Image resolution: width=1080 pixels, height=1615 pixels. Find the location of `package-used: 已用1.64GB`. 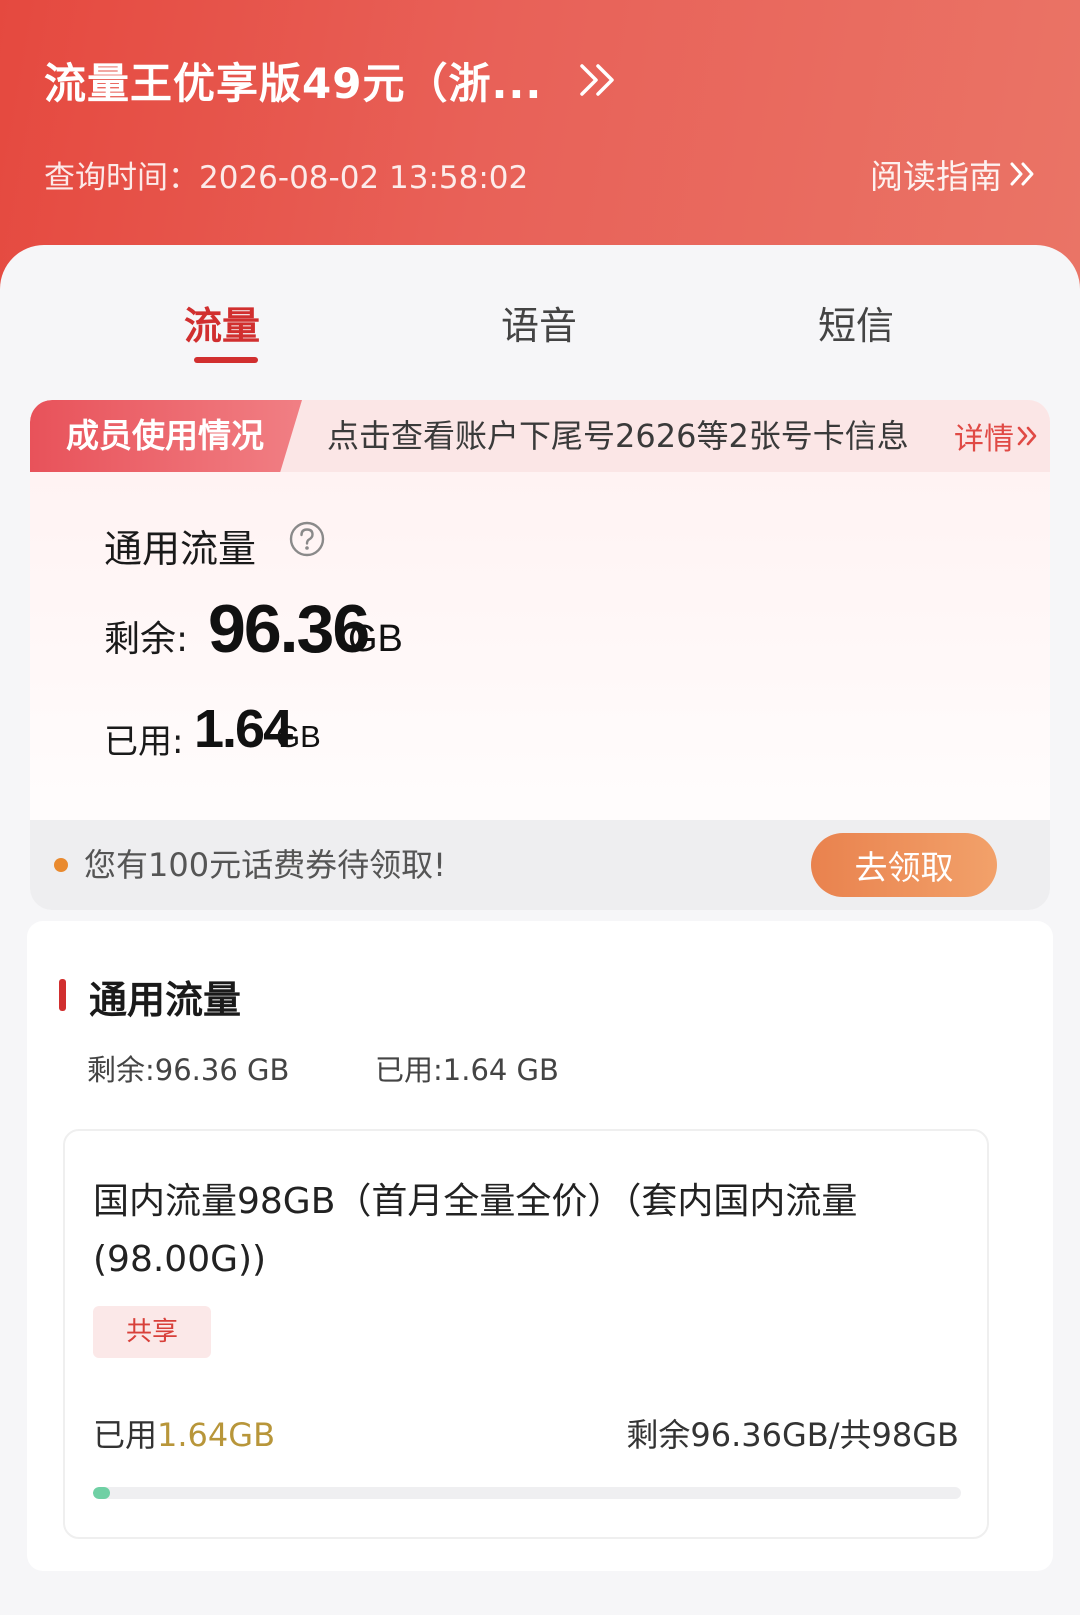

package-used: 已用1.64GB is located at coordinates (184, 1433).